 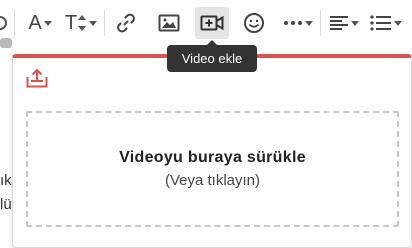 I want to click on background-text: lü, so click(x=6, y=204).